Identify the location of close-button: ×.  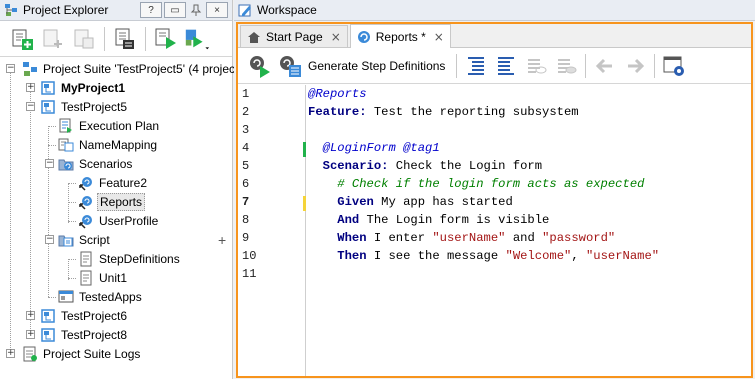
(217, 10).